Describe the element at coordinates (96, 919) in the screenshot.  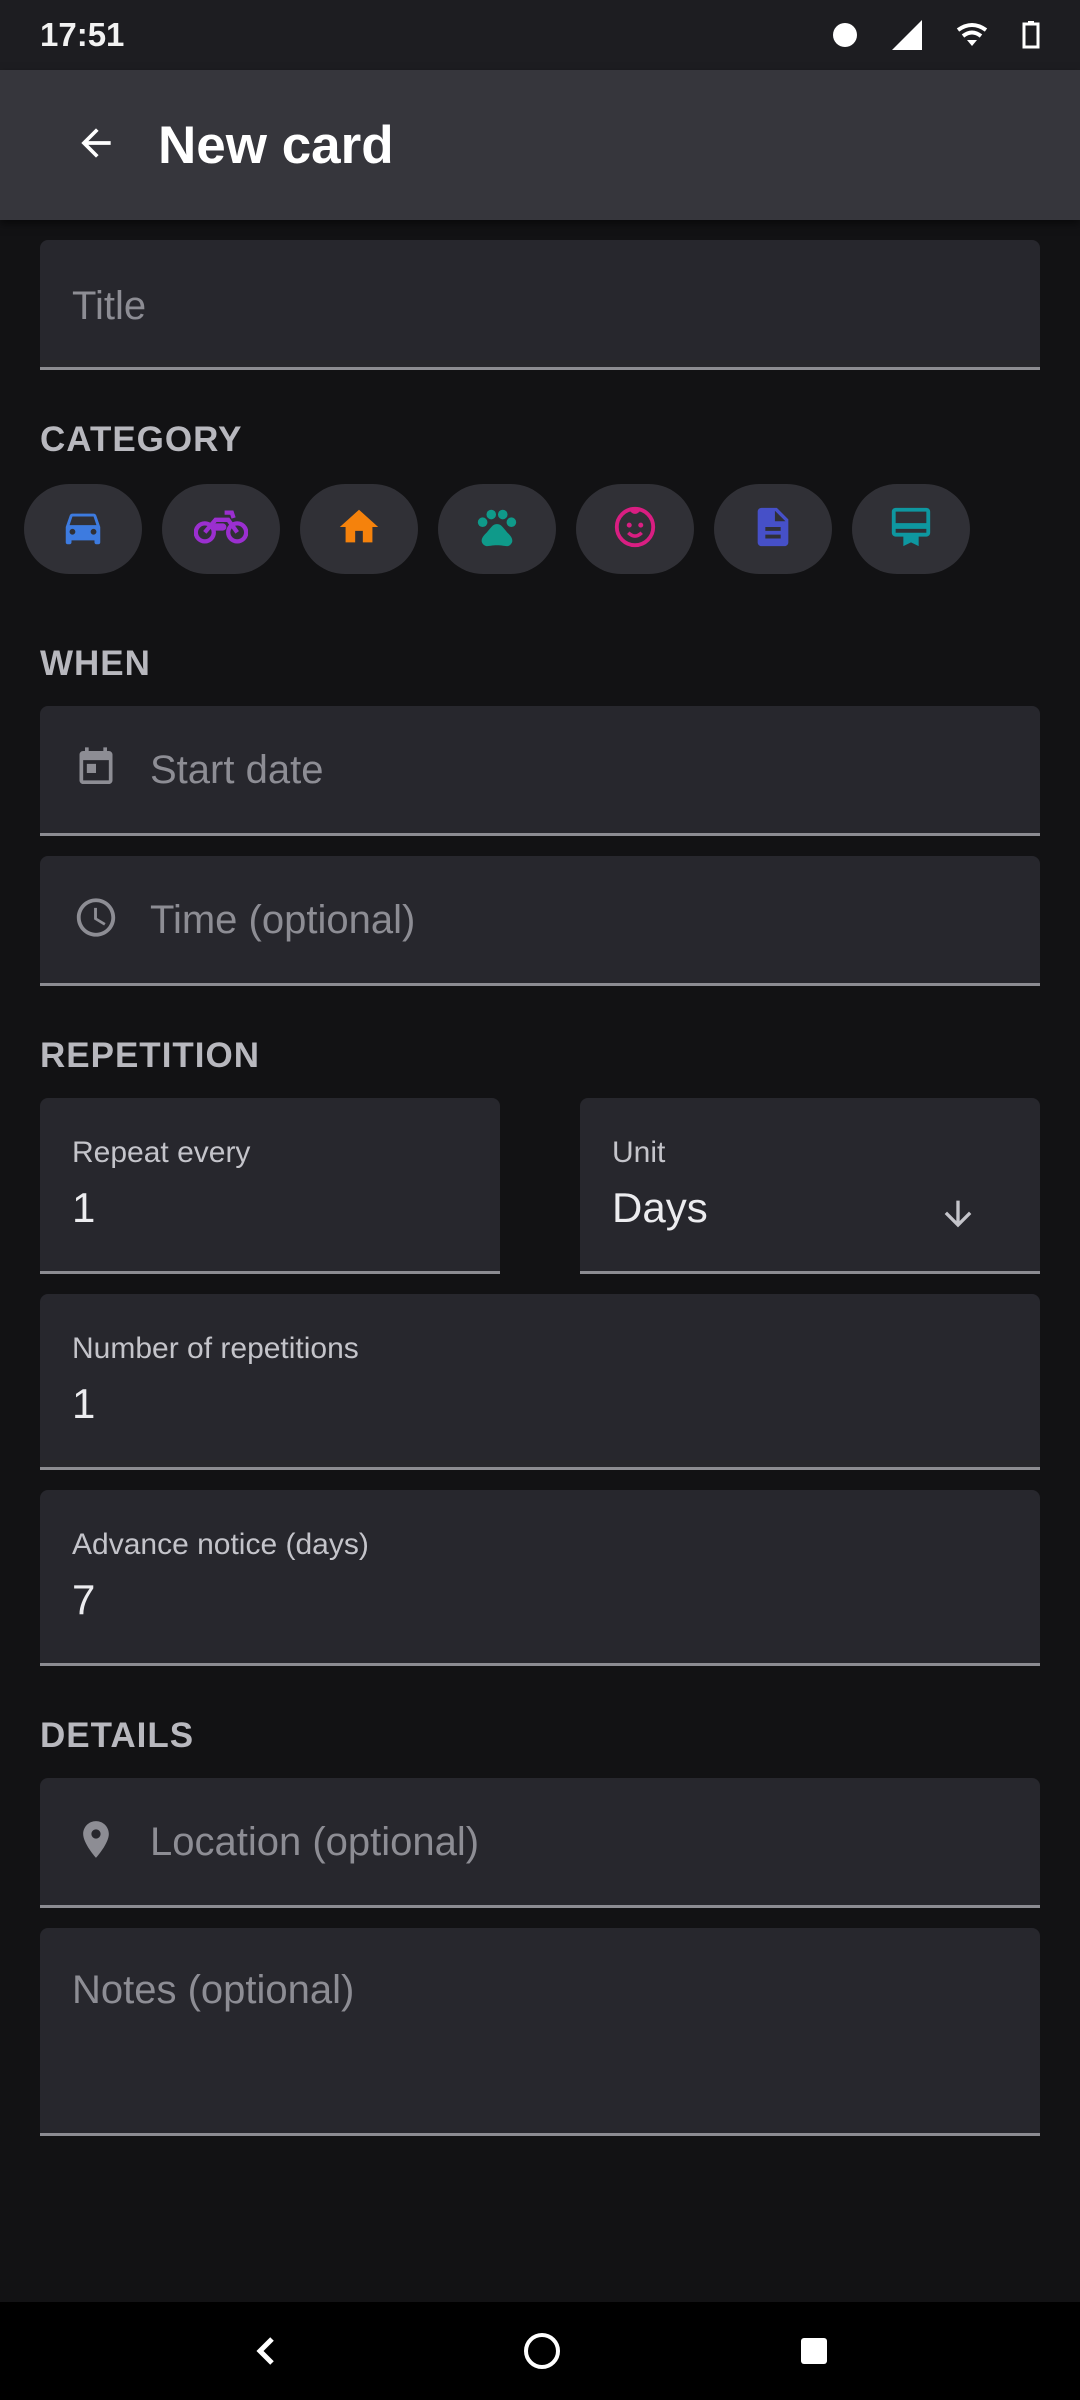
I see `clock-icon` at that location.